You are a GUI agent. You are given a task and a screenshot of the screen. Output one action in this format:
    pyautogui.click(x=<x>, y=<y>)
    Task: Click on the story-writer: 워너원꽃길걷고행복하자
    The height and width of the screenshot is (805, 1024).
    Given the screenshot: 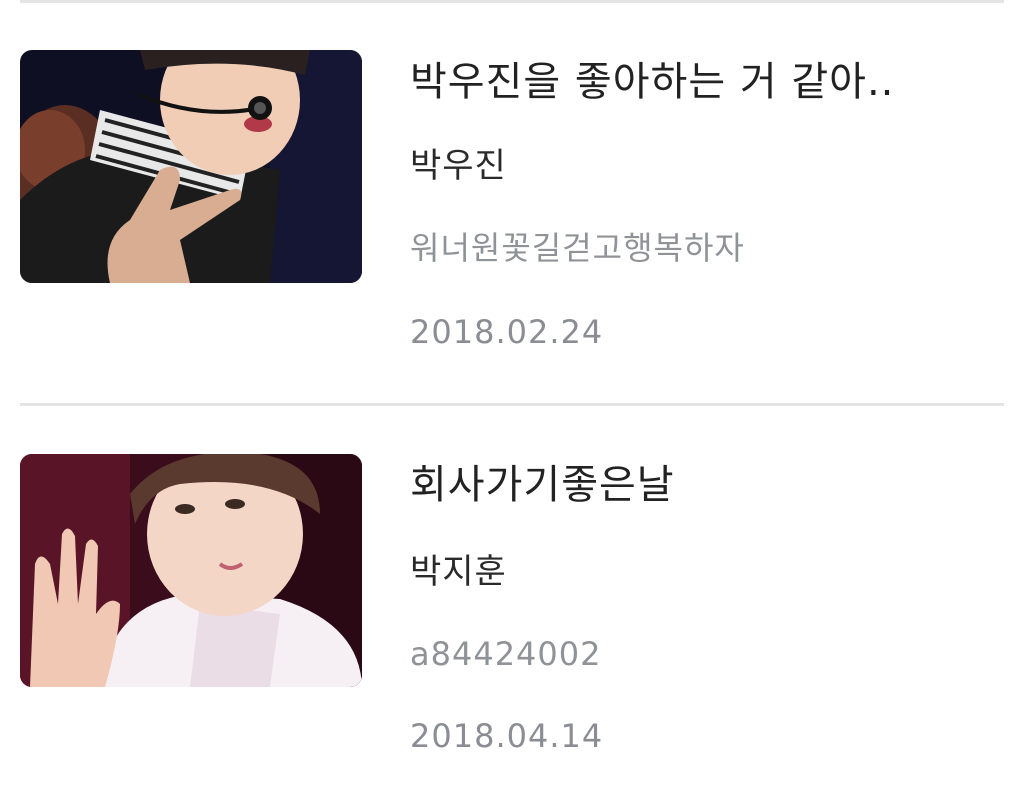 What is the action you would take?
    pyautogui.click(x=577, y=248)
    